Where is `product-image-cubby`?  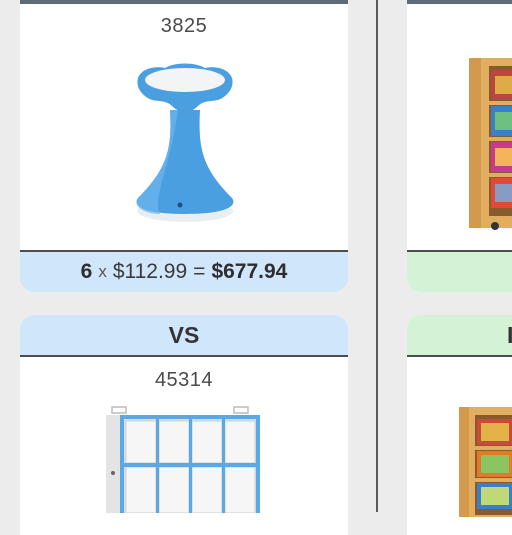 product-image-cubby is located at coordinates (183, 459).